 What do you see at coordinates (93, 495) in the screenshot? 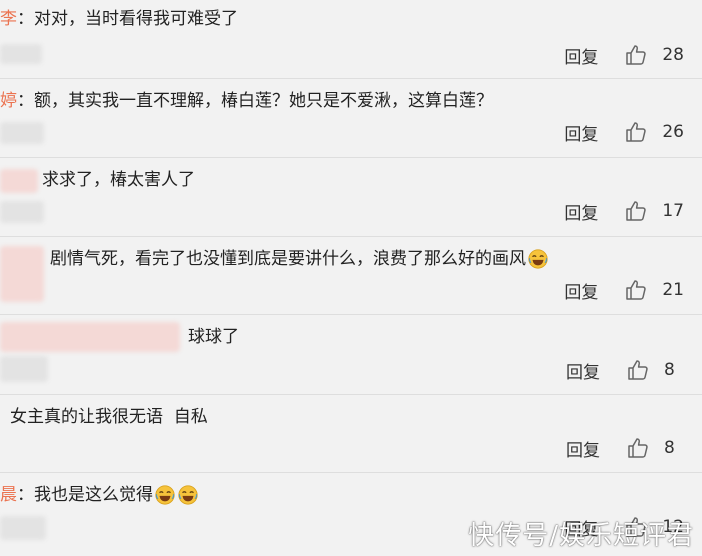
I see `comment-text: 我也是这么觉得` at bounding box center [93, 495].